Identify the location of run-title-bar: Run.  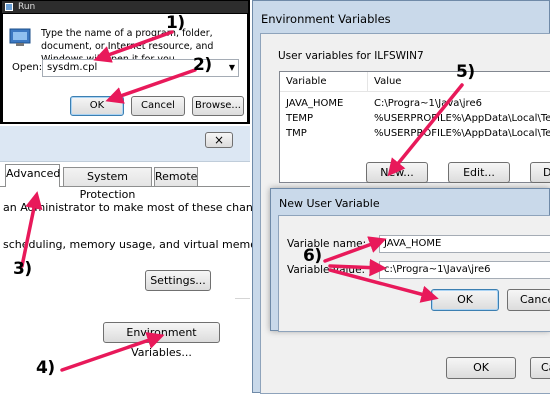
(125, 7).